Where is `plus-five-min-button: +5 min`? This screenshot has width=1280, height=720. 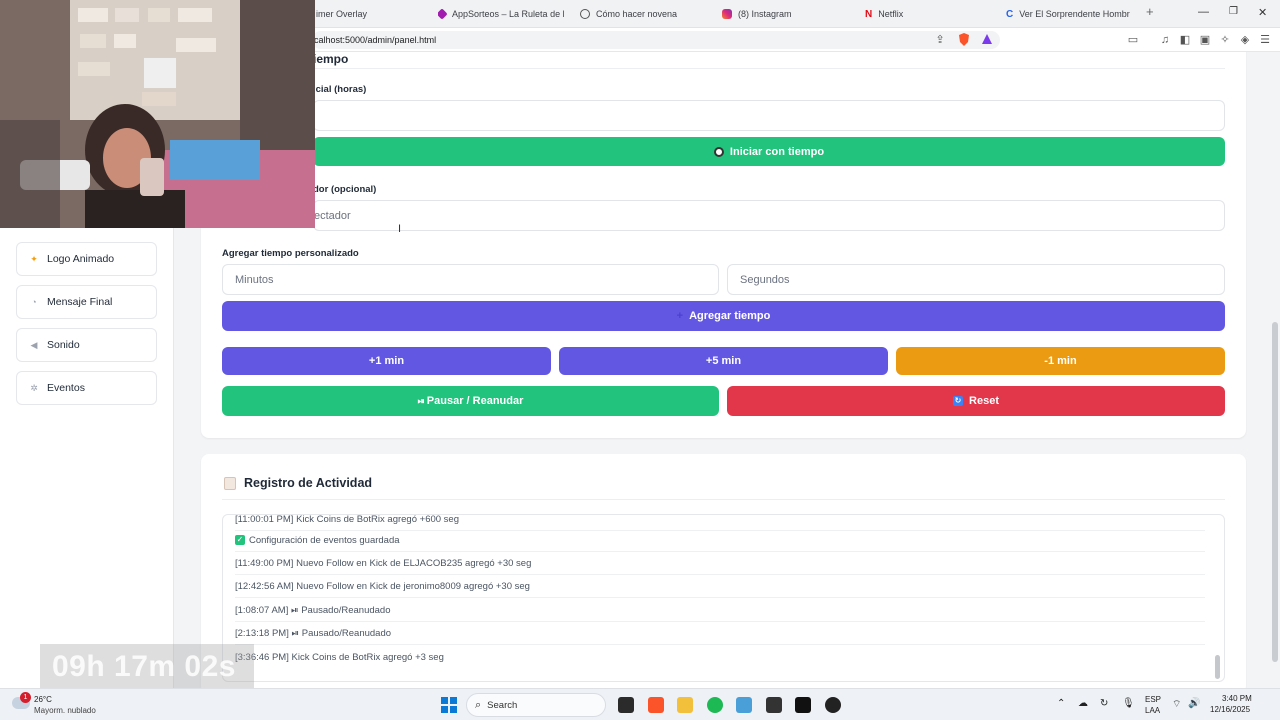
plus-five-min-button: +5 min is located at coordinates (723, 361).